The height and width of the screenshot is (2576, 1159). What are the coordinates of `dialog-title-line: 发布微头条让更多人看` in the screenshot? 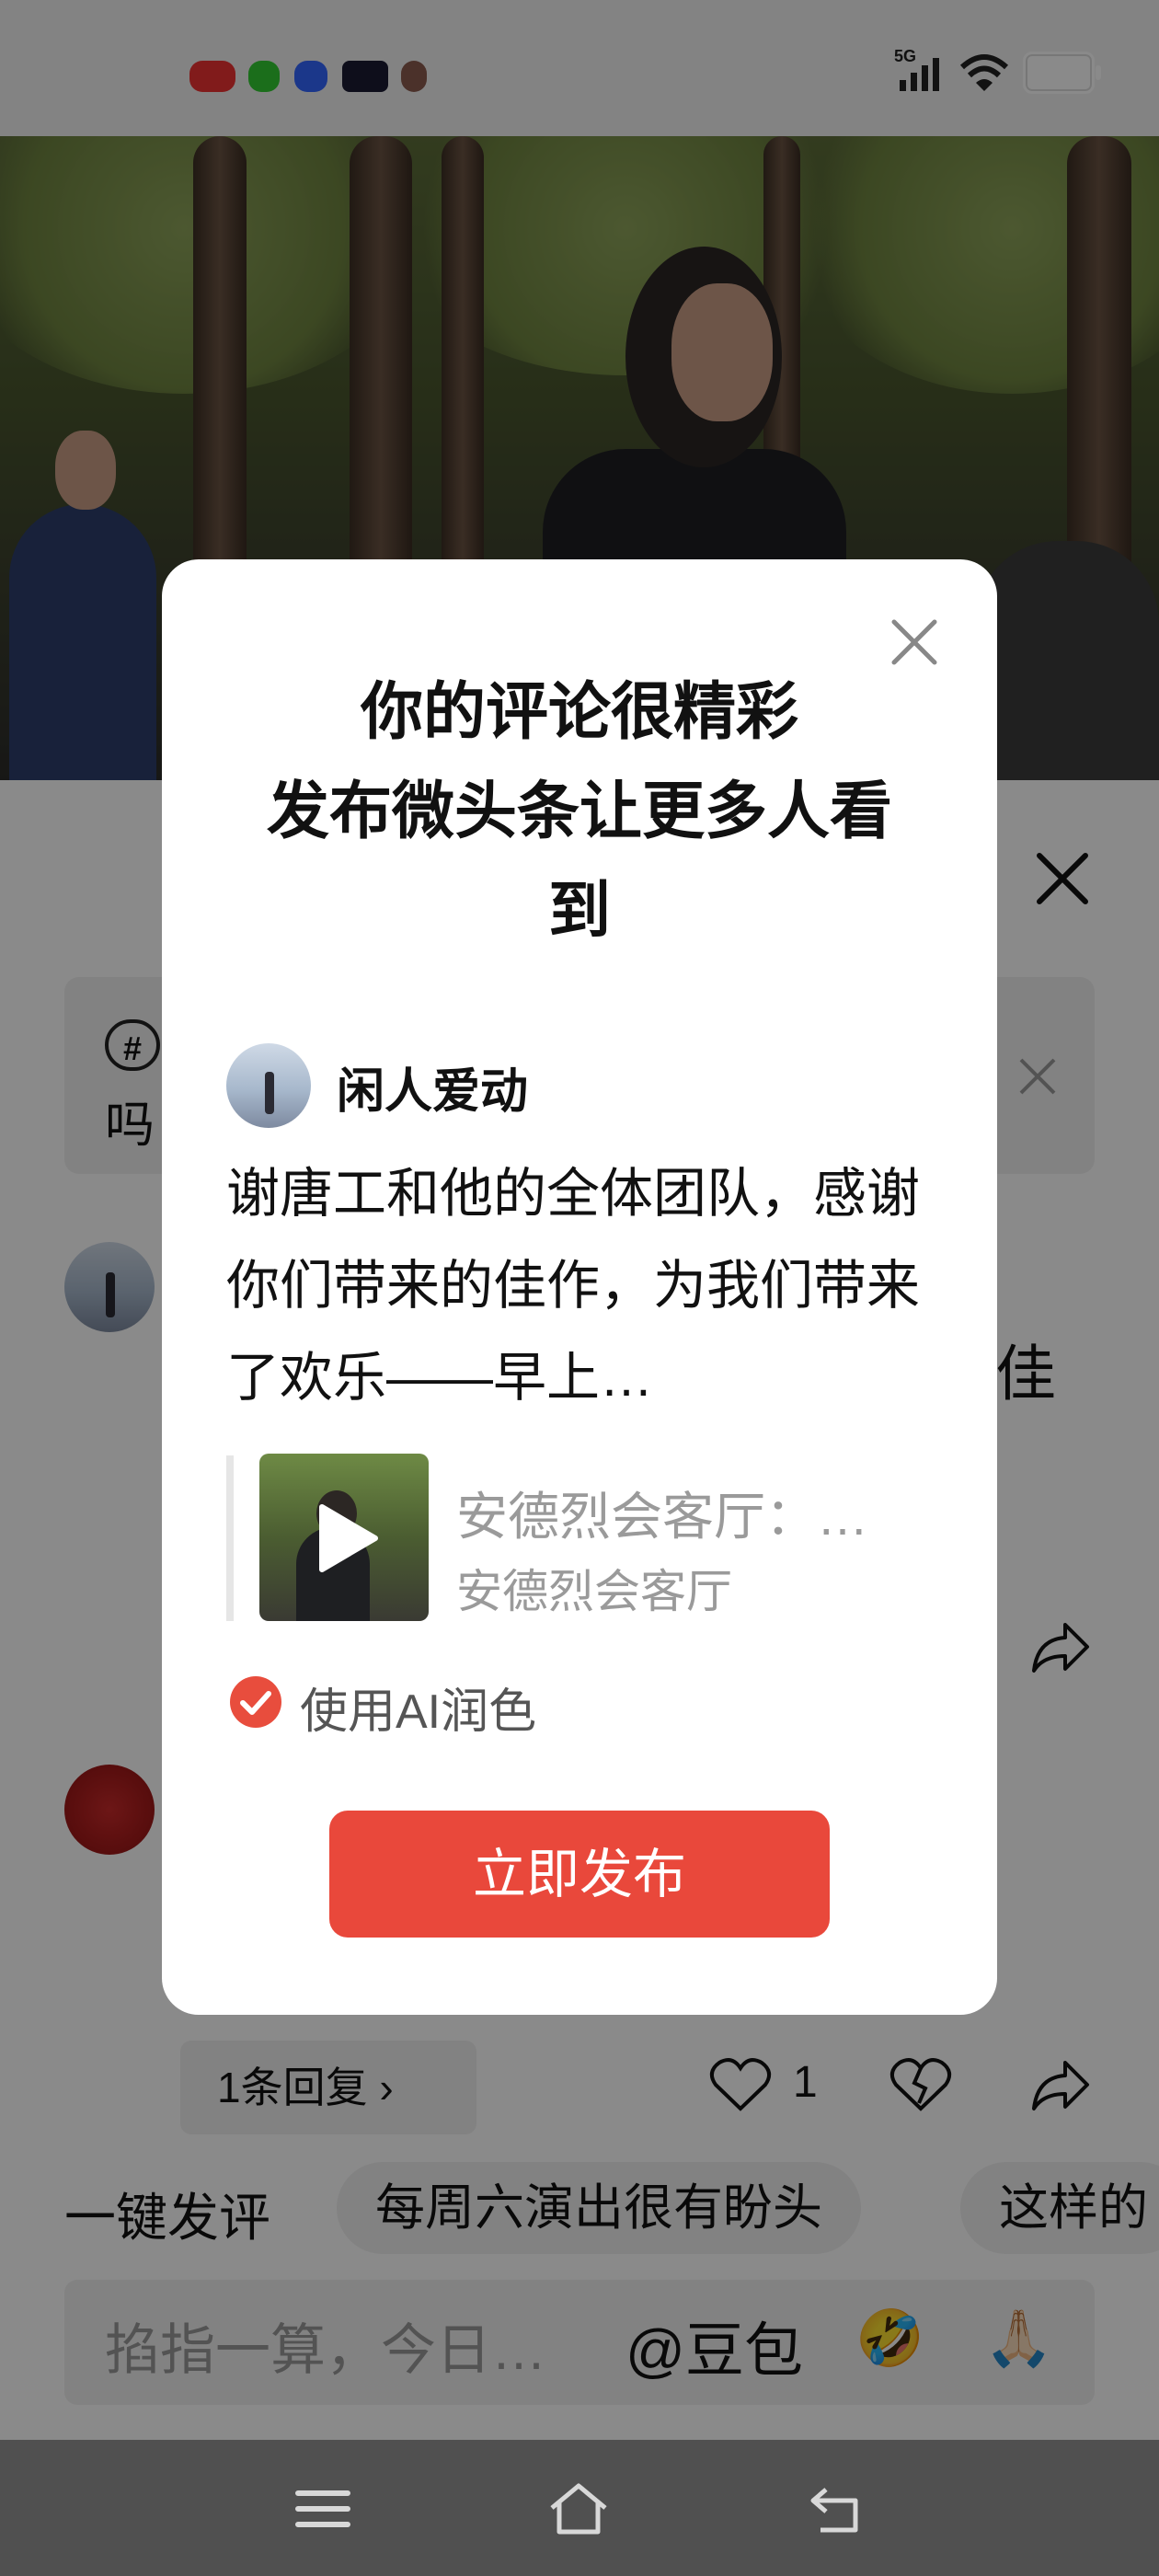 It's located at (579, 811).